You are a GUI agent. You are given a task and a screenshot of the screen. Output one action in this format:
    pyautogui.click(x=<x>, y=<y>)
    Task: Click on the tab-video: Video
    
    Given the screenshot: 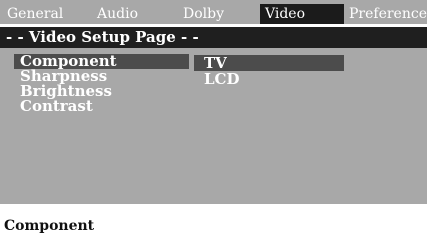 What is the action you would take?
    pyautogui.click(x=302, y=14)
    